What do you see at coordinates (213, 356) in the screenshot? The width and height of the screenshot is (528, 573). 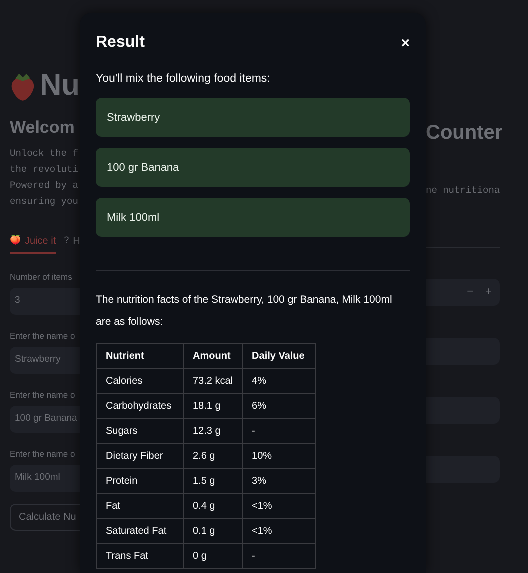 I see `column-header: Amount` at bounding box center [213, 356].